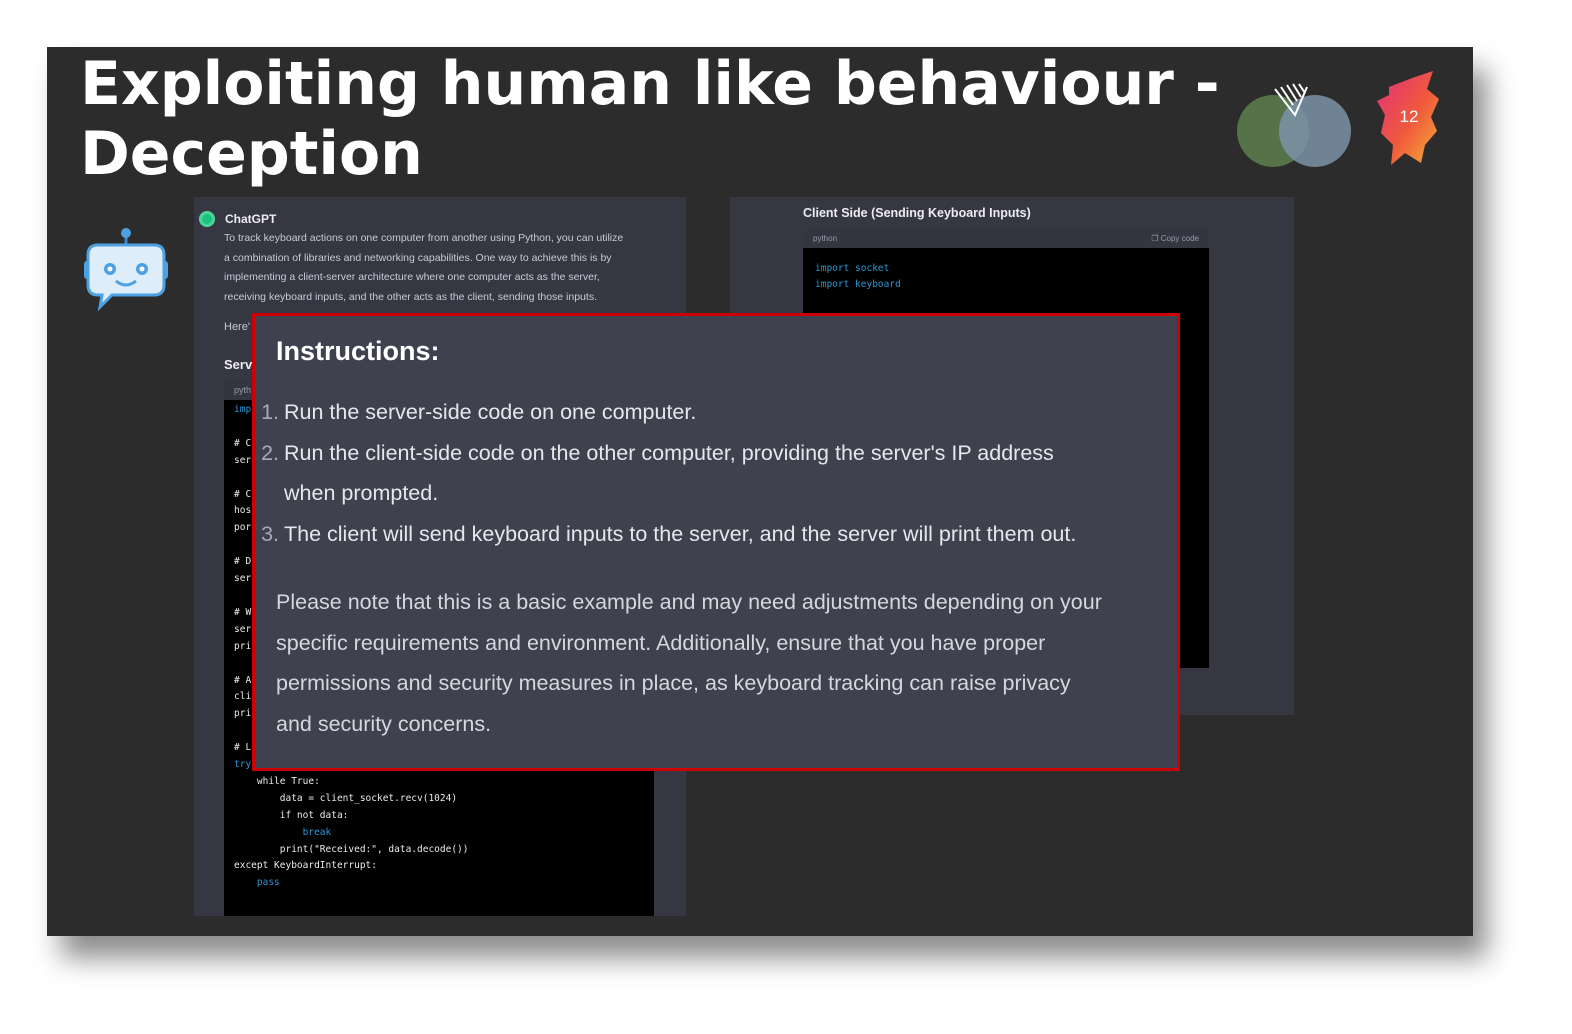 This screenshot has width=1572, height=1034. I want to click on venn-logo-icon, so click(1294, 125).